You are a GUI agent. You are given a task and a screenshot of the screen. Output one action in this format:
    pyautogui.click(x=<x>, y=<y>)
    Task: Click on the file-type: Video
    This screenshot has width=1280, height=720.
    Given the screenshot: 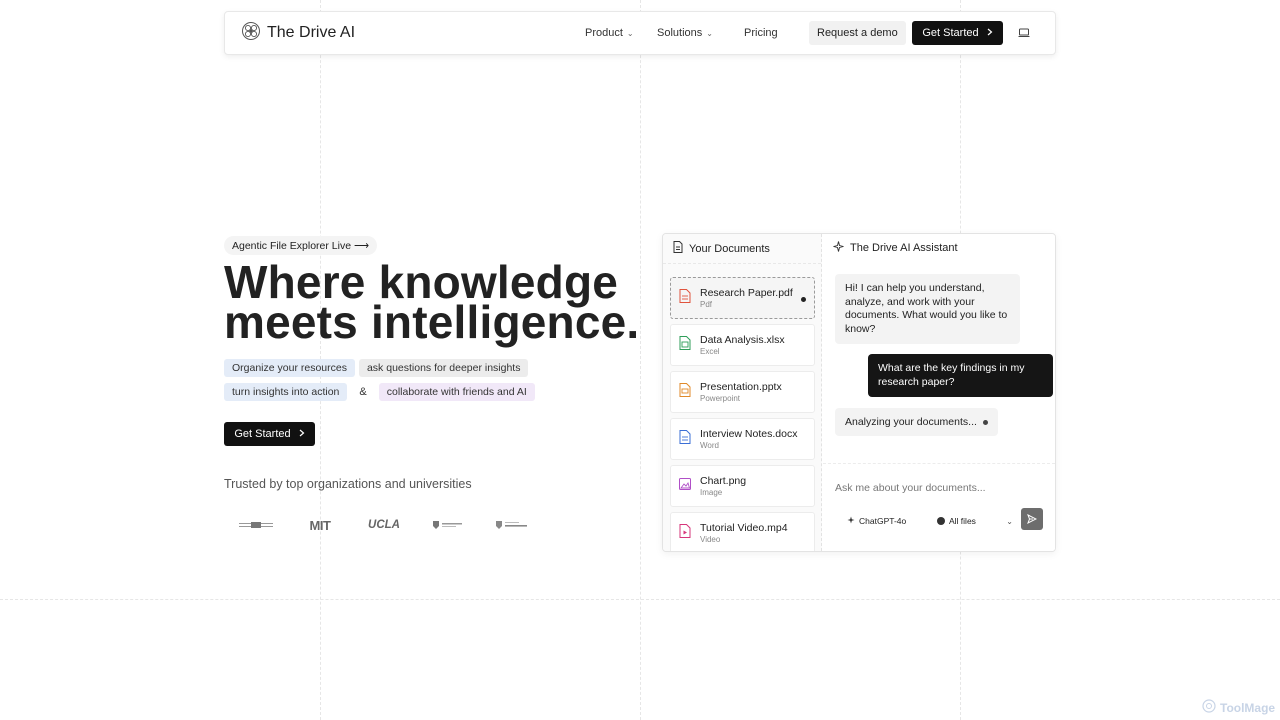 What is the action you would take?
    pyautogui.click(x=710, y=539)
    